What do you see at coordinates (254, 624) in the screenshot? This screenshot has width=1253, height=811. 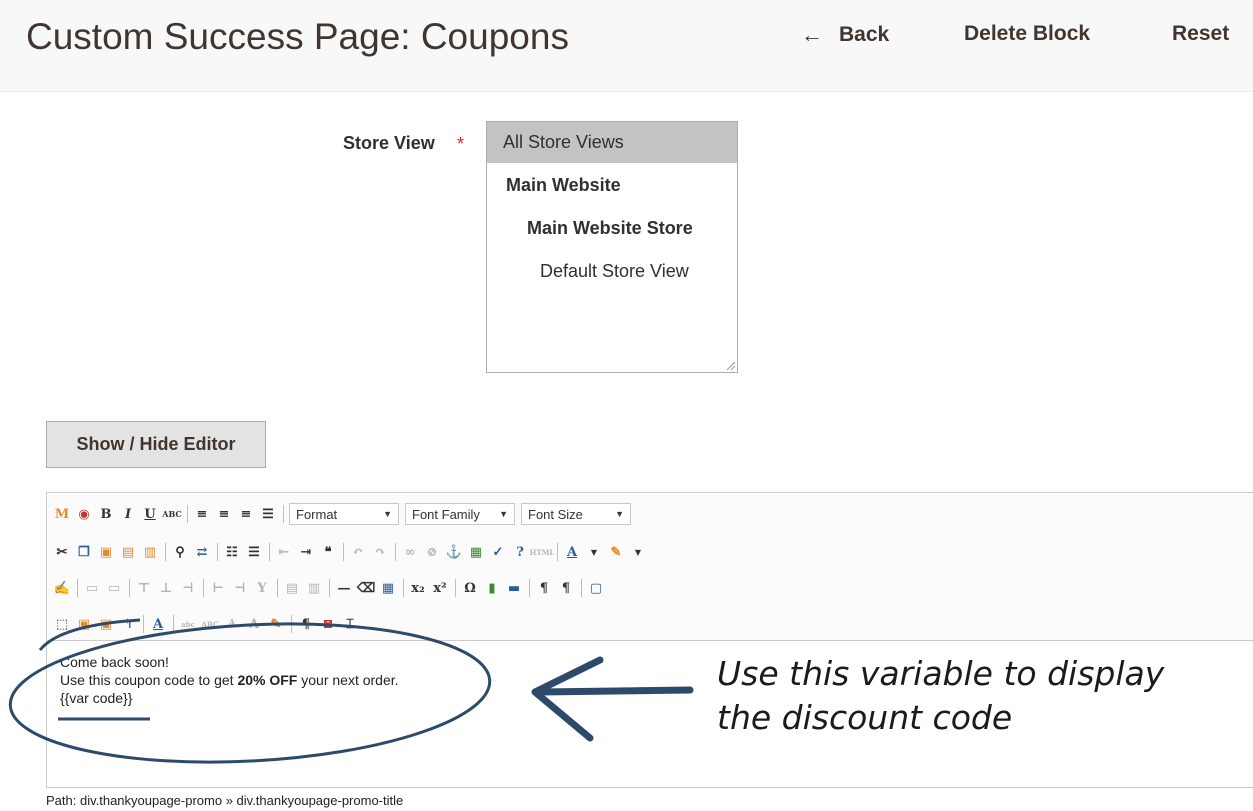 I see `del-icon: A` at bounding box center [254, 624].